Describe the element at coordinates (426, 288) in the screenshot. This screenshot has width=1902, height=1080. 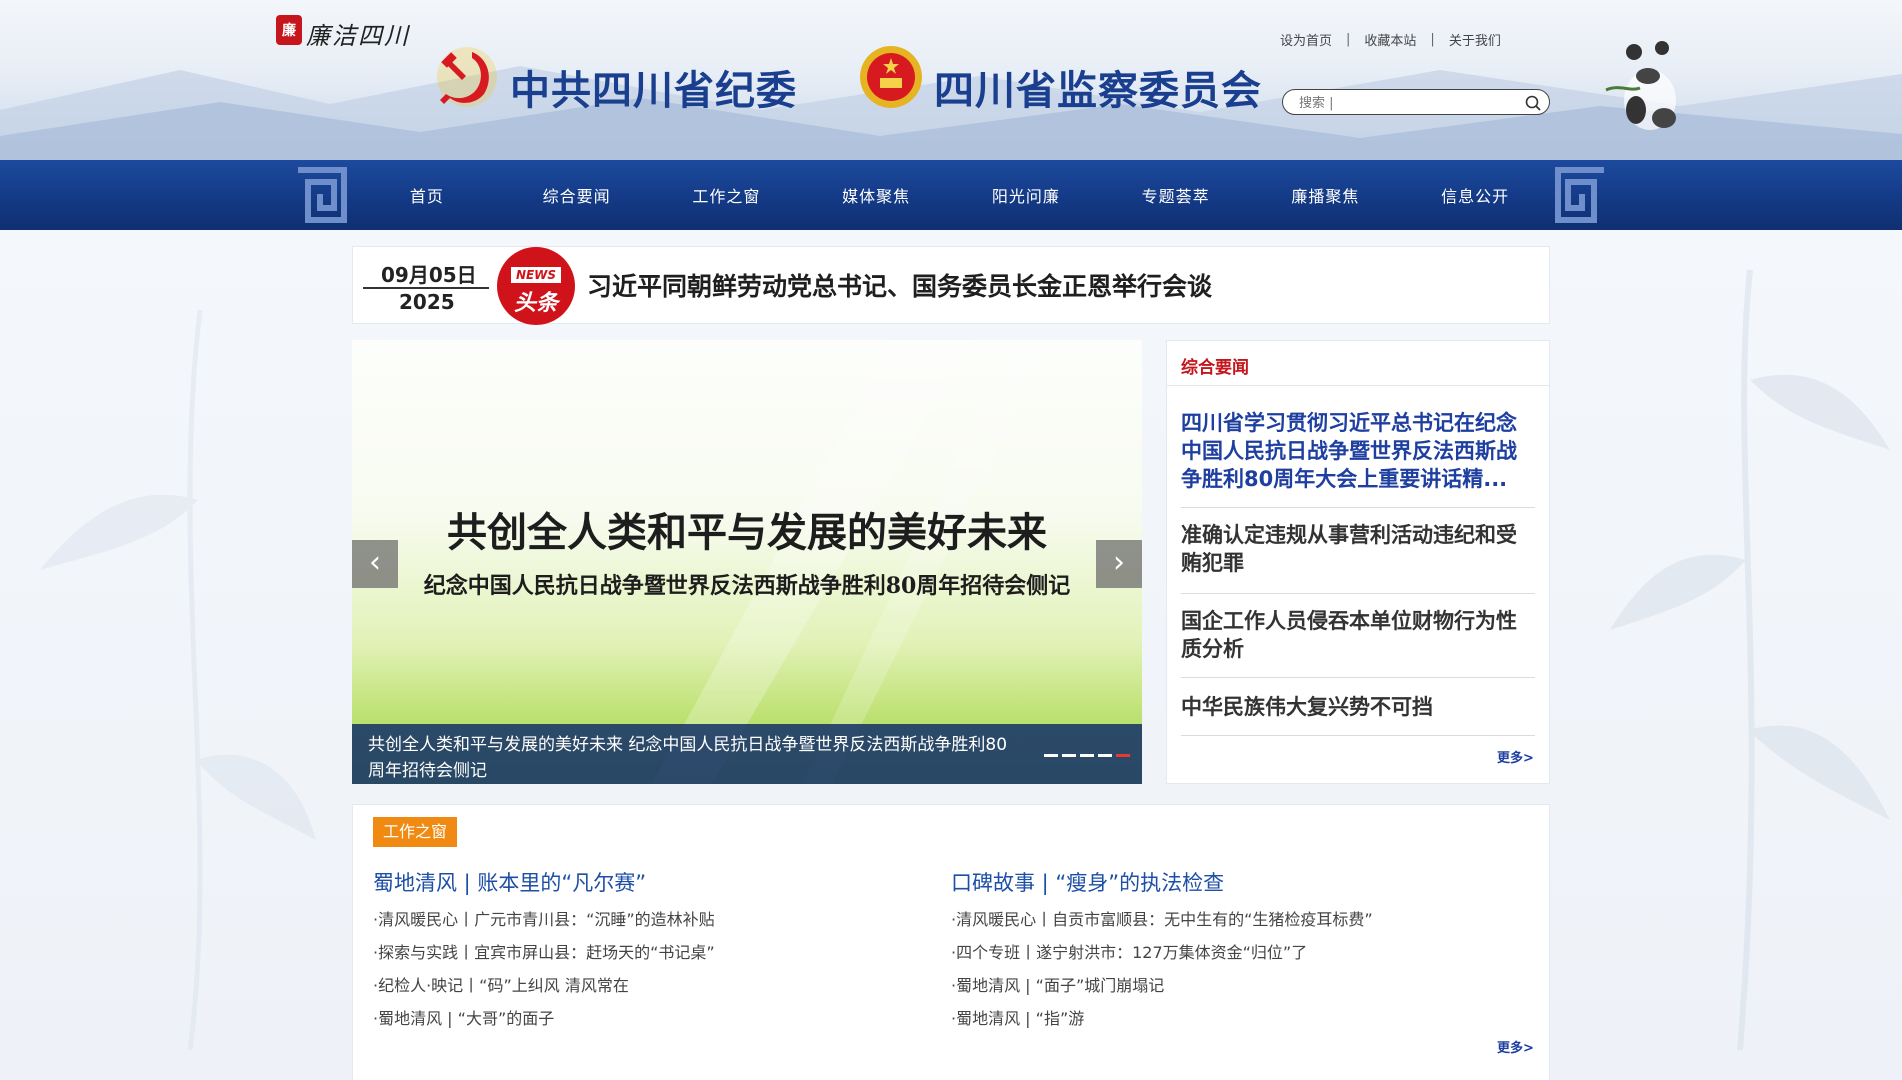
I see `date-divider` at that location.